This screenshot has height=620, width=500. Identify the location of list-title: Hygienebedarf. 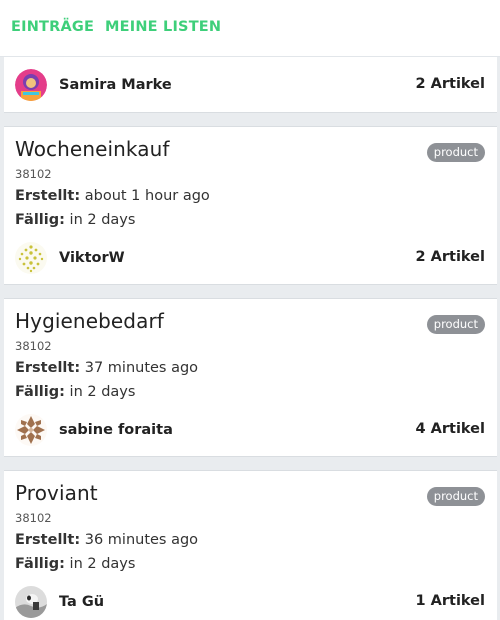
(89, 321).